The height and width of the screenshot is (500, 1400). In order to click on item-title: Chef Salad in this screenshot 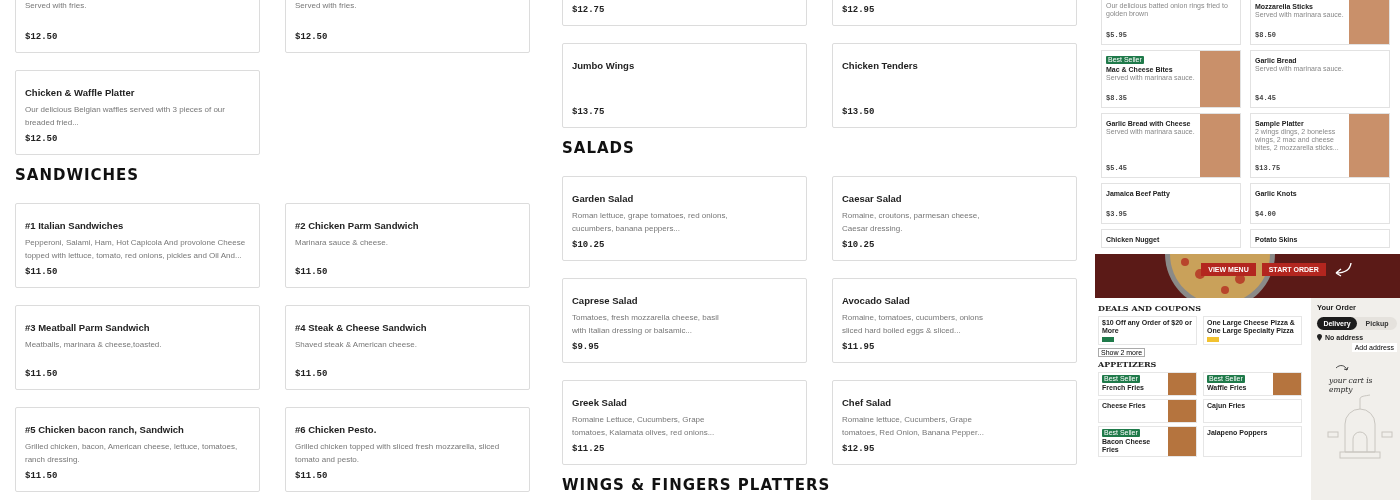, I will do `click(867, 402)`.